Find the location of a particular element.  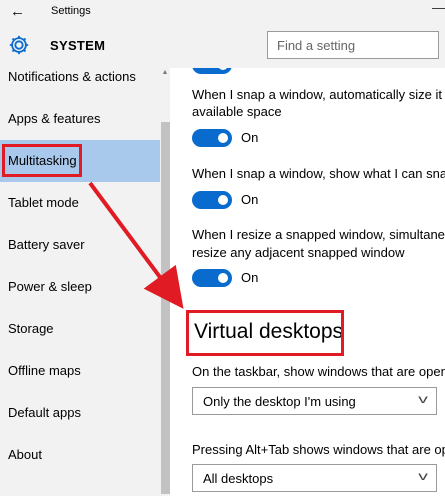

sidebar-item-battery-saver: Battery saver is located at coordinates (80, 245).